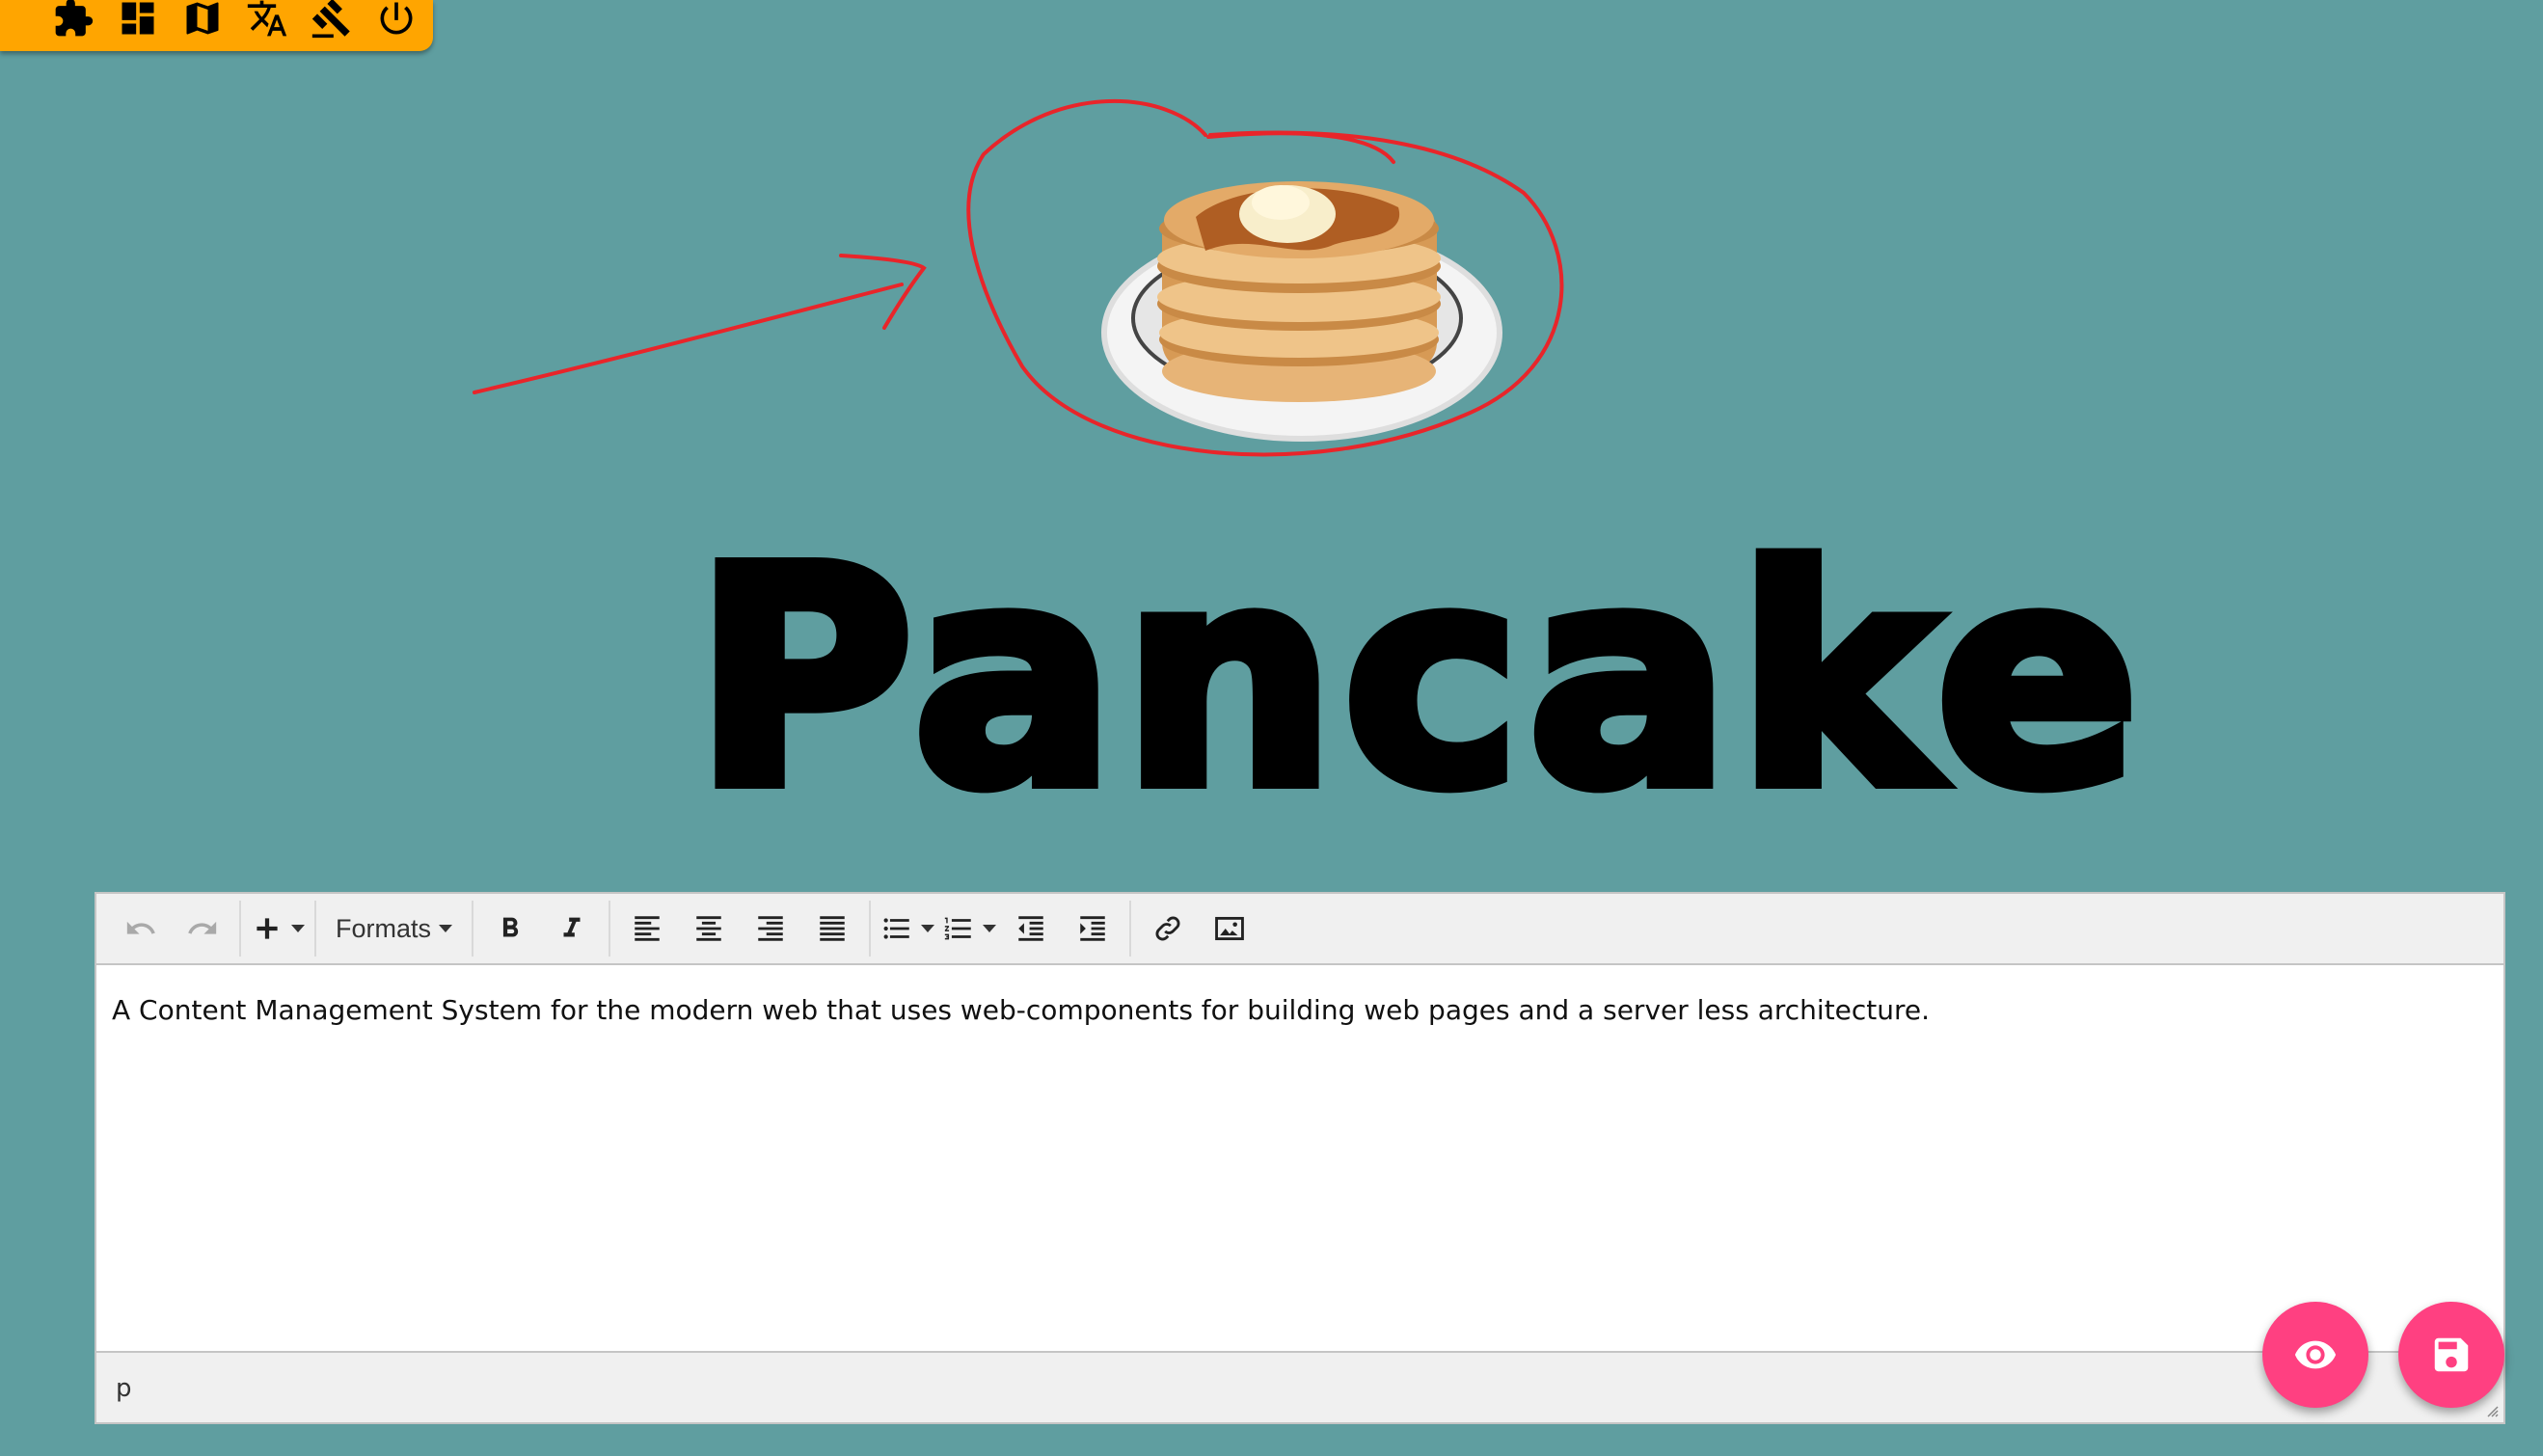 The height and width of the screenshot is (1456, 2543). I want to click on image-button, so click(1229, 929).